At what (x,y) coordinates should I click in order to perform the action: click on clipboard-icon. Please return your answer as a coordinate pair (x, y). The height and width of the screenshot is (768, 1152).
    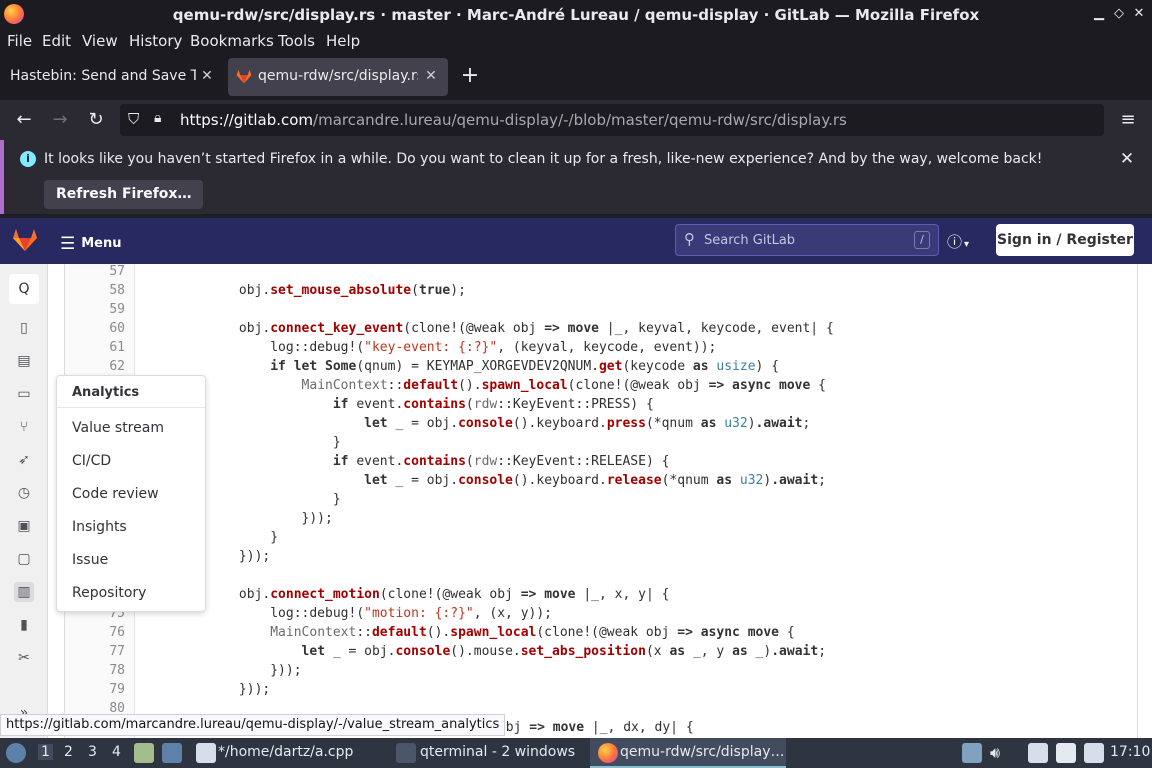
    Looking at the image, I should click on (1038, 753).